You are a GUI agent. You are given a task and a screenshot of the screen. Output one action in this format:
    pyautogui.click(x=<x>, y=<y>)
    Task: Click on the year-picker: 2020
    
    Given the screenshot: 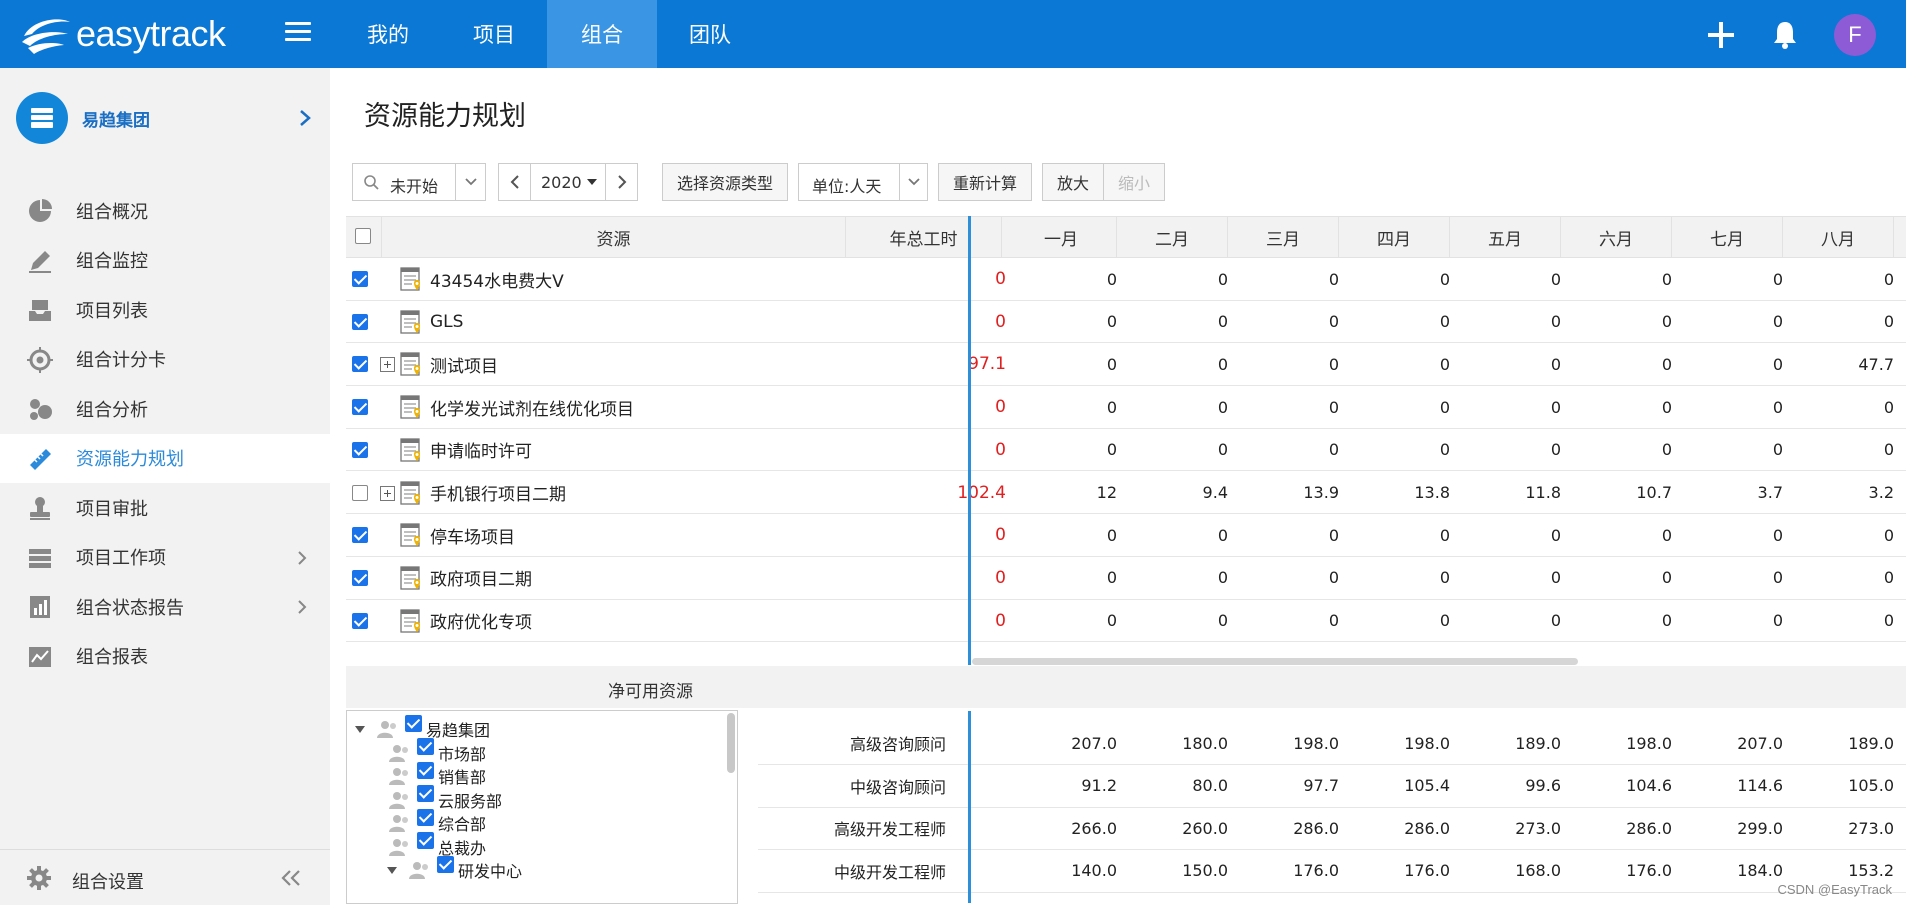 What is the action you would take?
    pyautogui.click(x=568, y=182)
    